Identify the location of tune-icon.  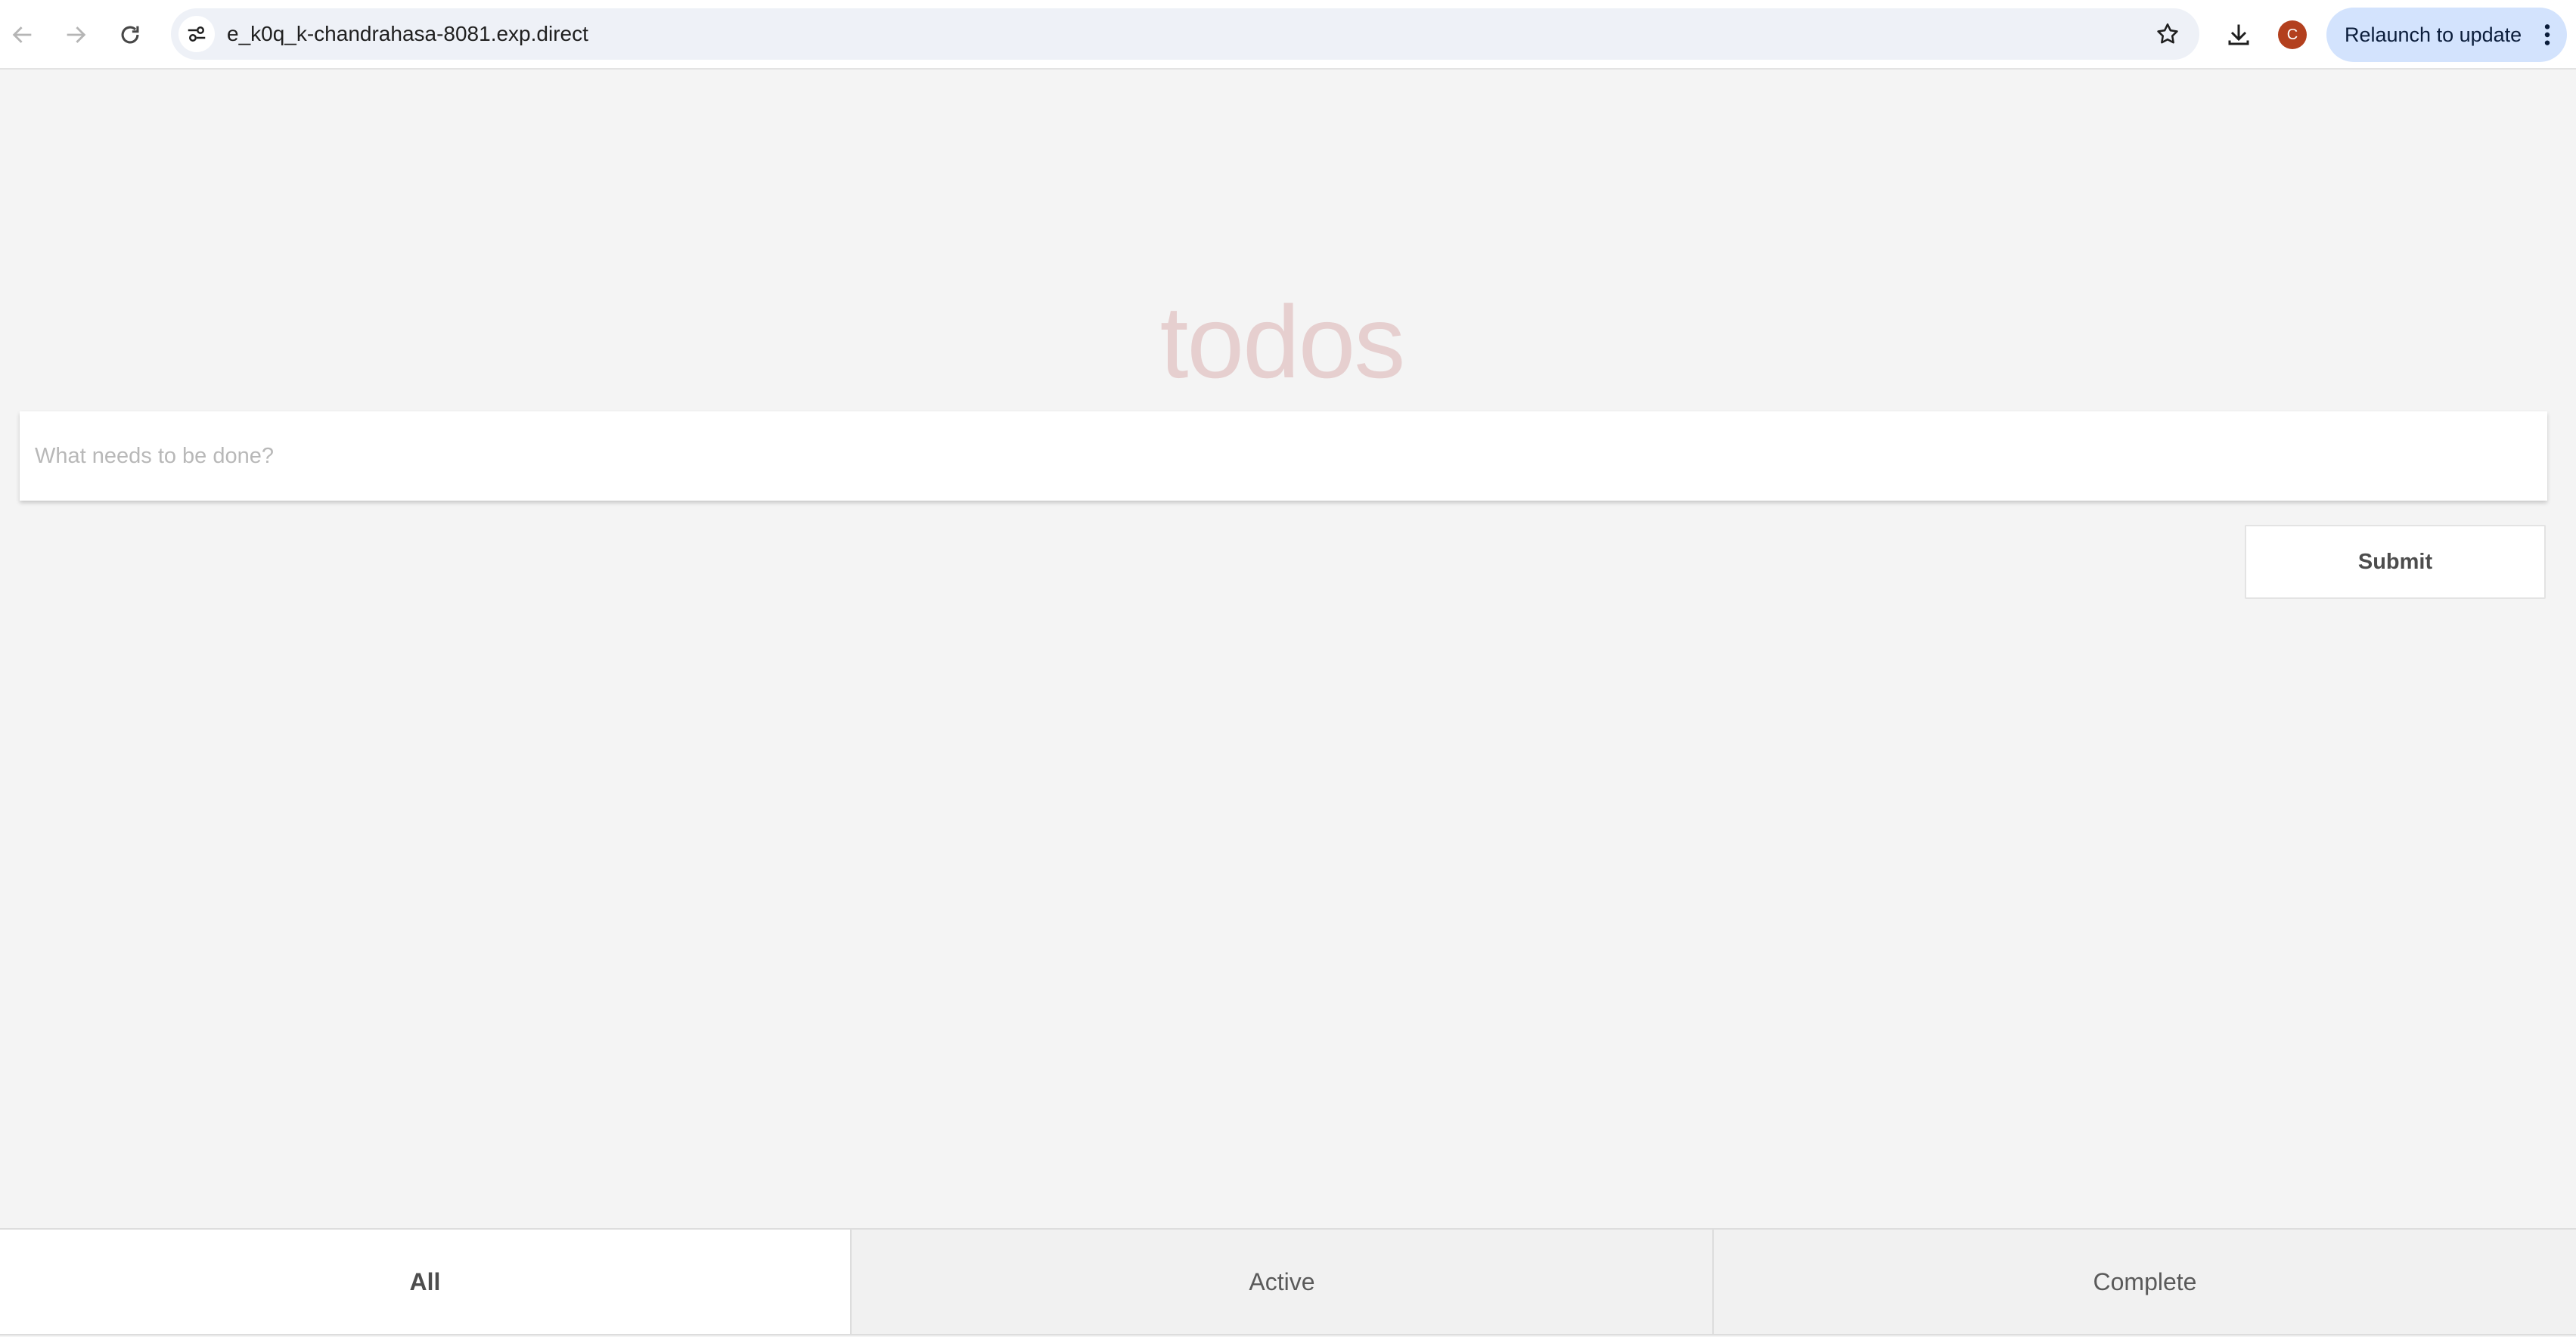
(197, 34).